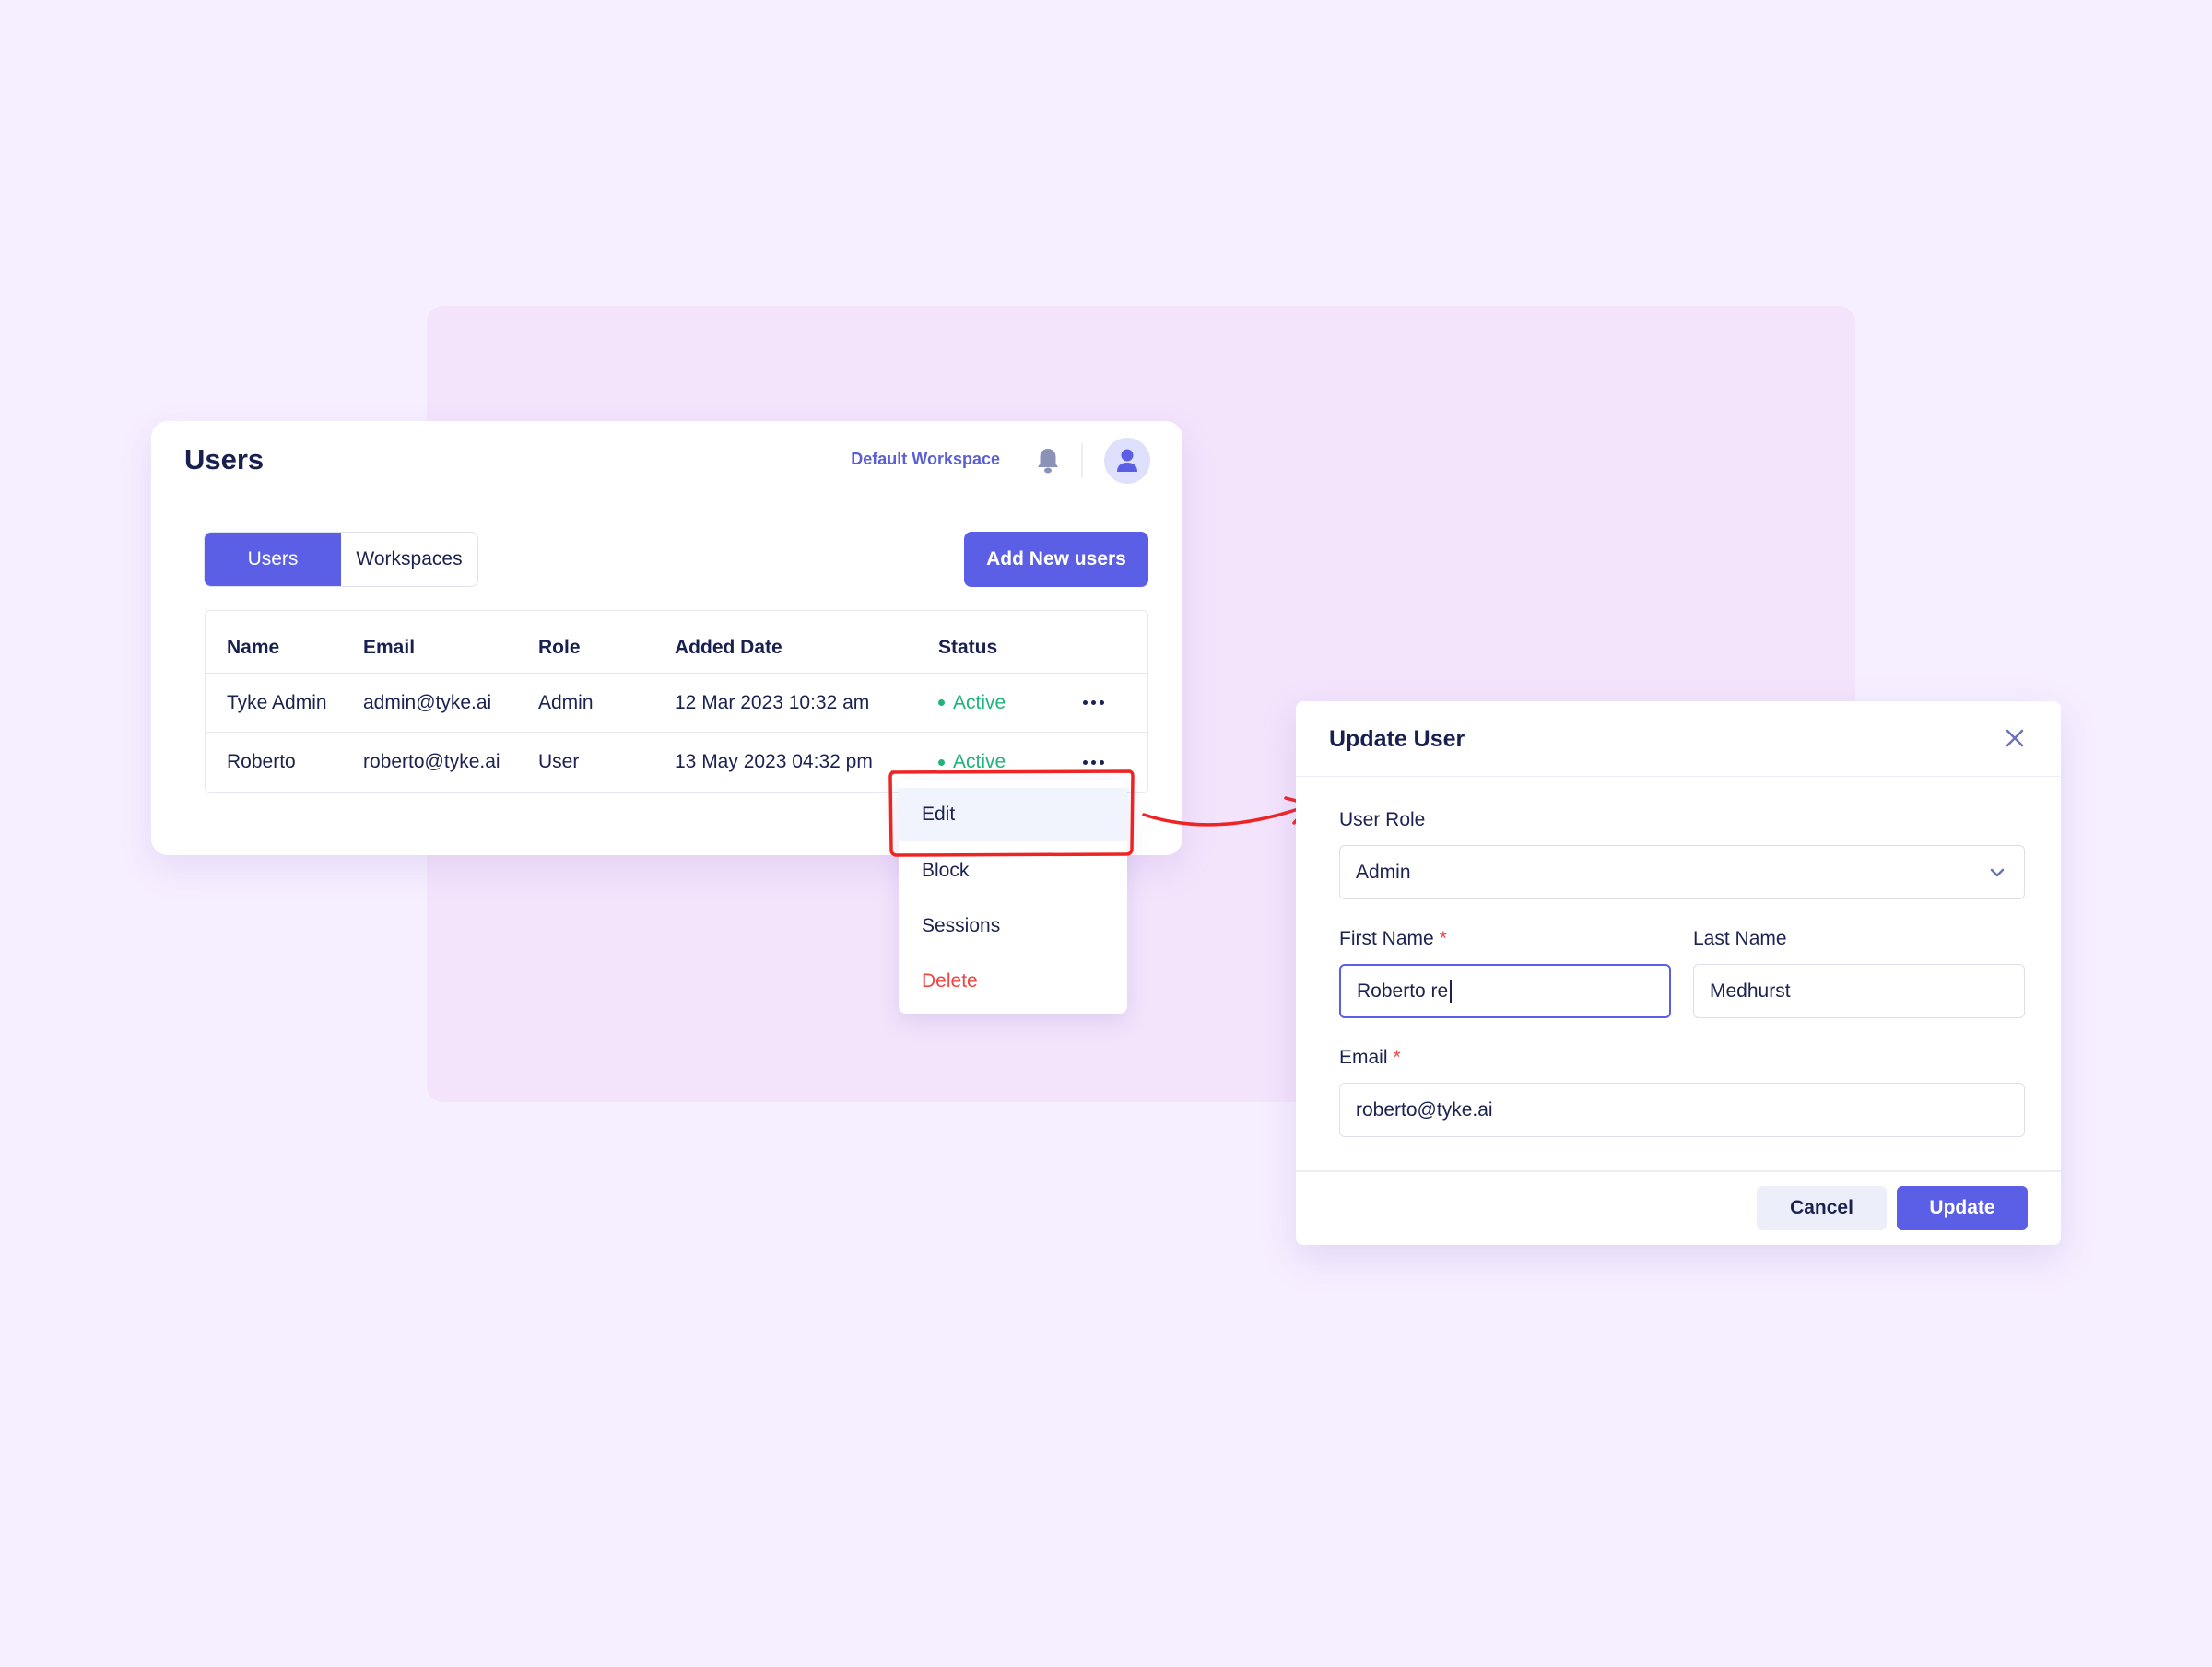 The width and height of the screenshot is (2212, 1667). What do you see at coordinates (1082, 460) in the screenshot?
I see `header-divider` at bounding box center [1082, 460].